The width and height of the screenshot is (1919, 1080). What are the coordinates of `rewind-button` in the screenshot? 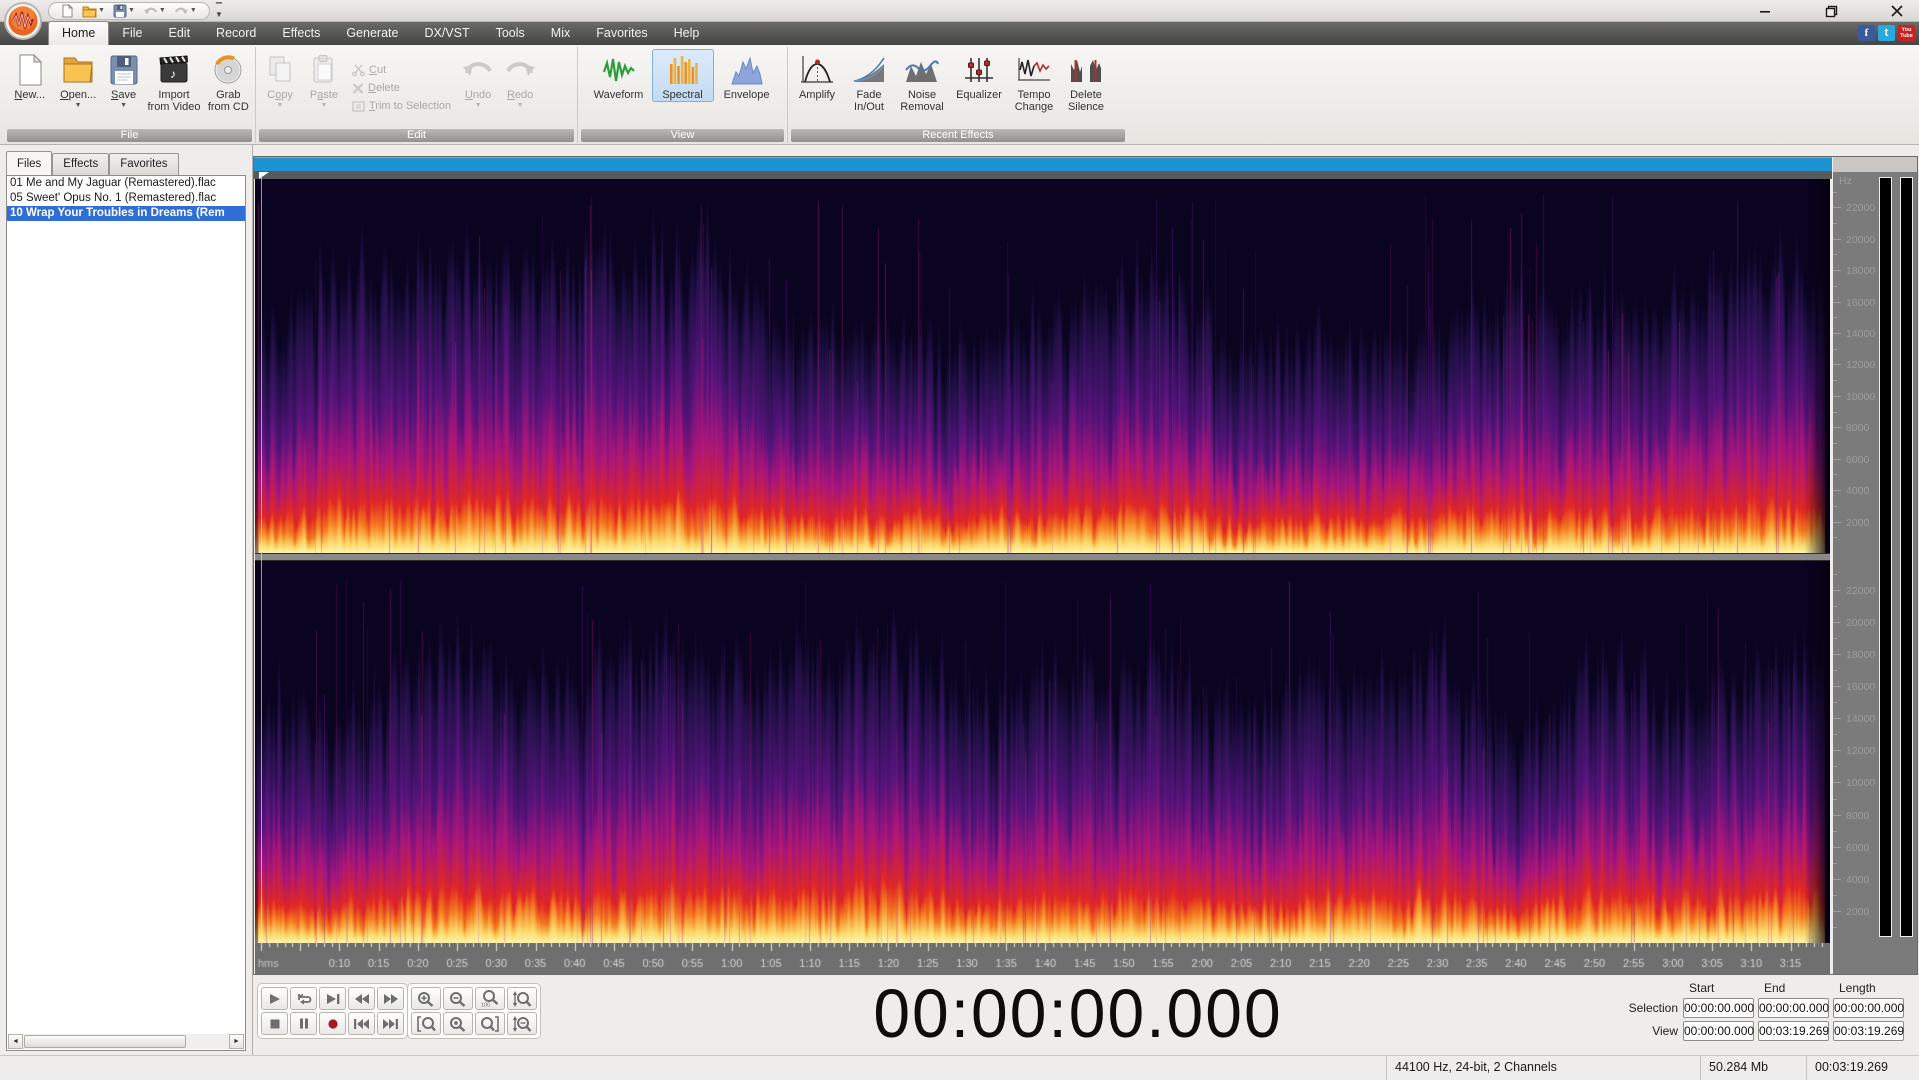 It's located at (361, 998).